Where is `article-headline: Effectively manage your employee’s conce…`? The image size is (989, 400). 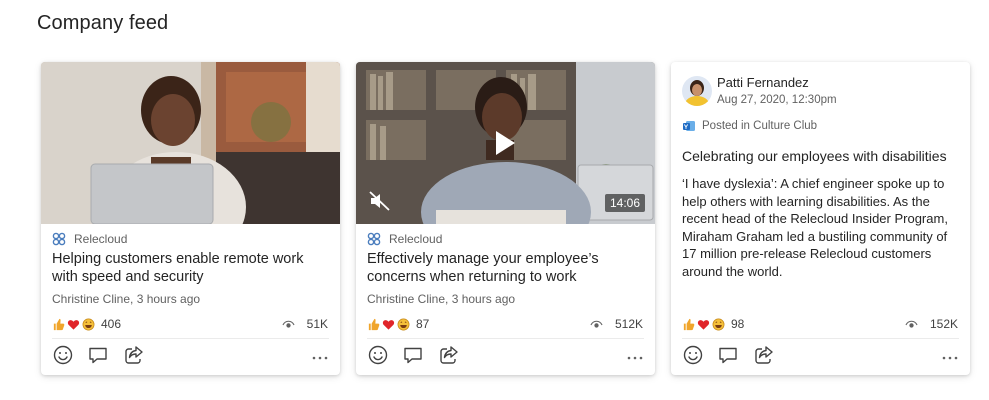 article-headline: Effectively manage your employee’s conce… is located at coordinates (502, 268).